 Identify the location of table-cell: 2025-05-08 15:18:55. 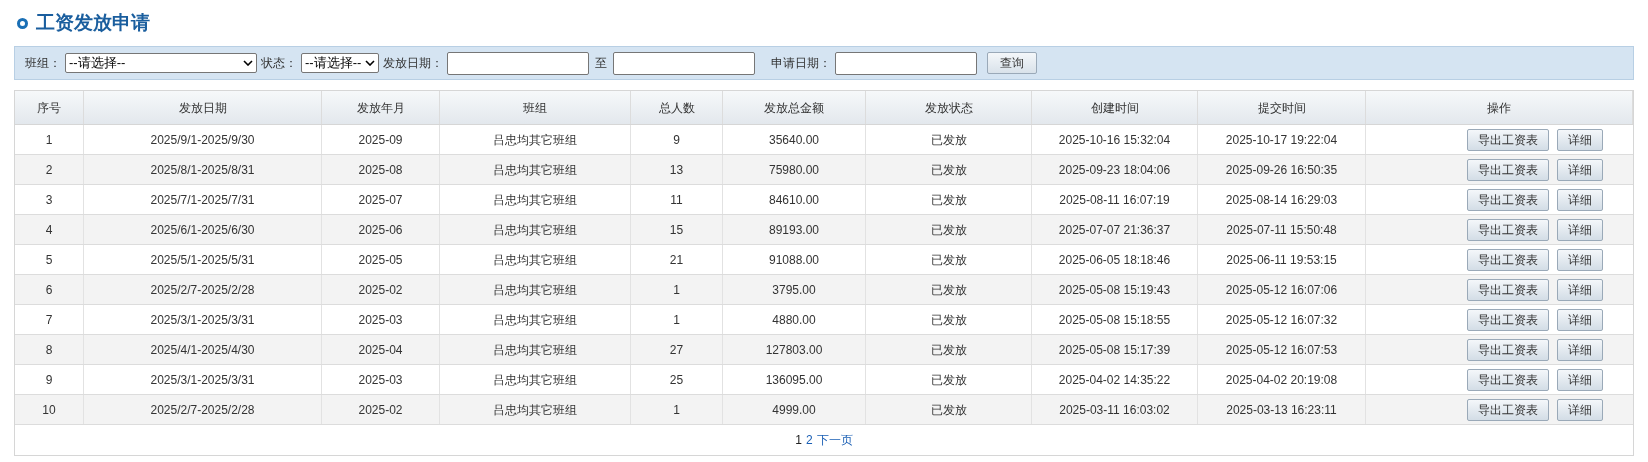
(1115, 319).